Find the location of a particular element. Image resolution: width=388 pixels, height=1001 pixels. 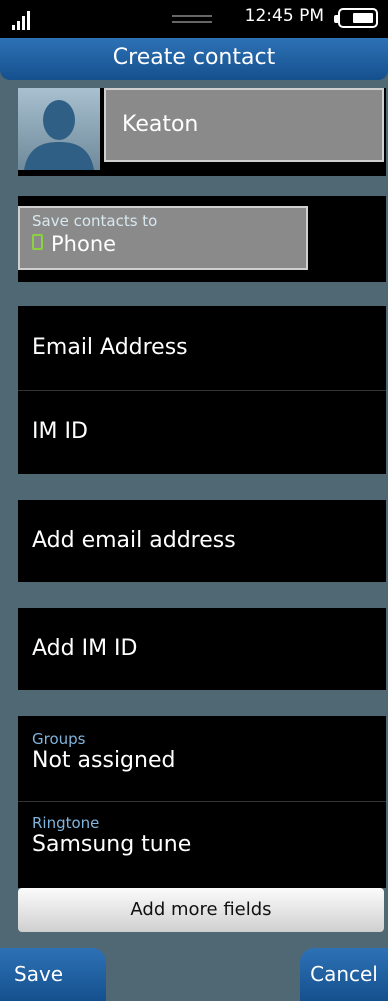

clock: 12:45 PM is located at coordinates (284, 16).